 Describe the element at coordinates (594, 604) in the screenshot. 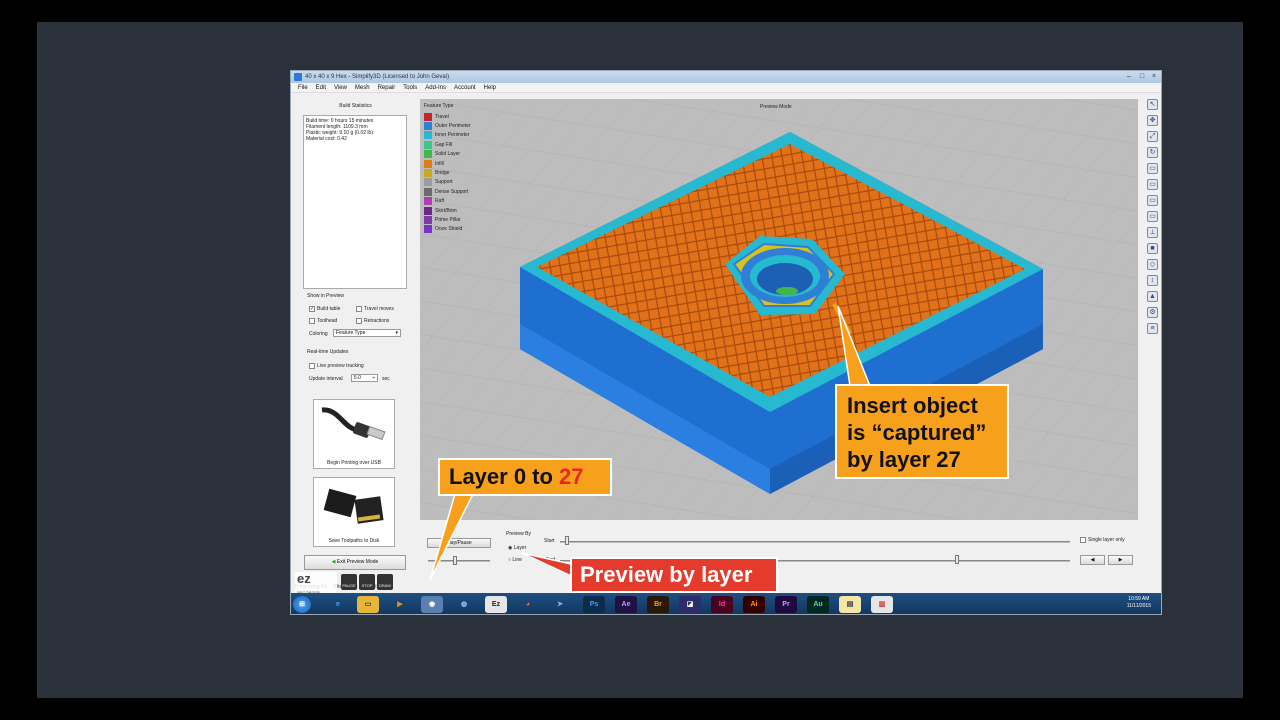

I see `photoshop-icon: Ps` at that location.